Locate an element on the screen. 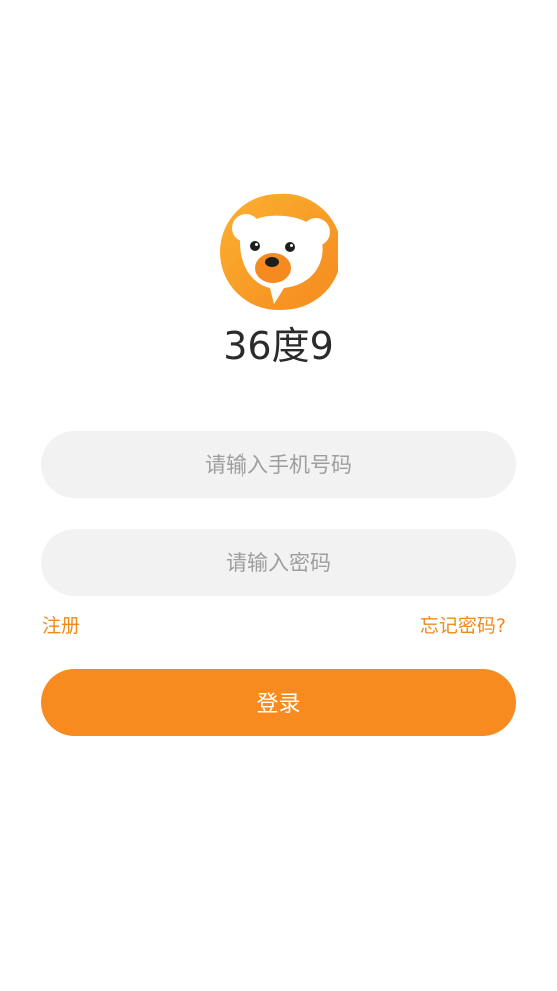  forgot-password-link: 忘记密码? is located at coordinates (463, 626).